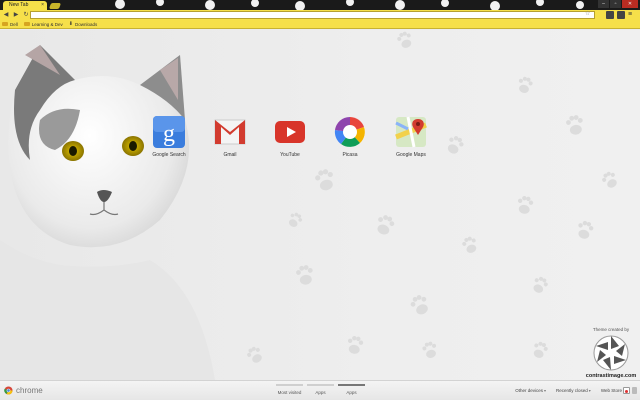 Image resolution: width=640 pixels, height=400 pixels. I want to click on minimize-button: –, so click(603, 4).